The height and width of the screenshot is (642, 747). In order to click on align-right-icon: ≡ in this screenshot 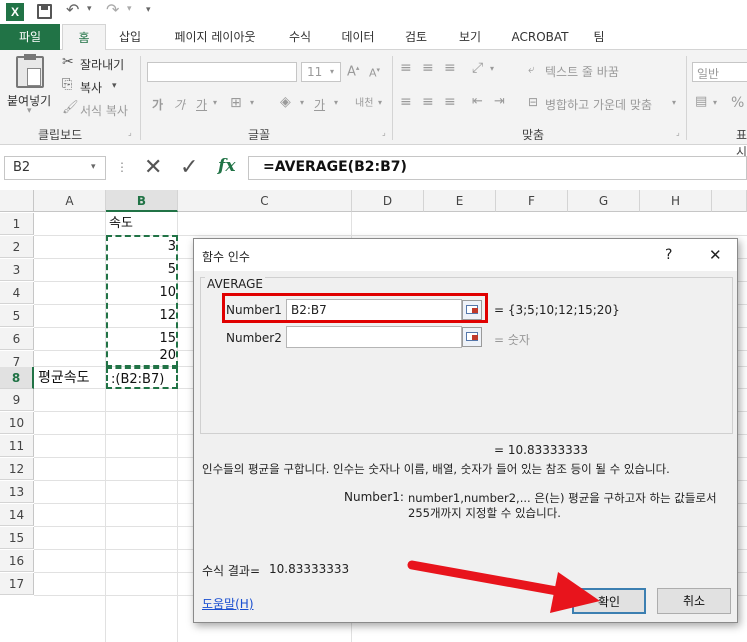, I will do `click(450, 102)`.